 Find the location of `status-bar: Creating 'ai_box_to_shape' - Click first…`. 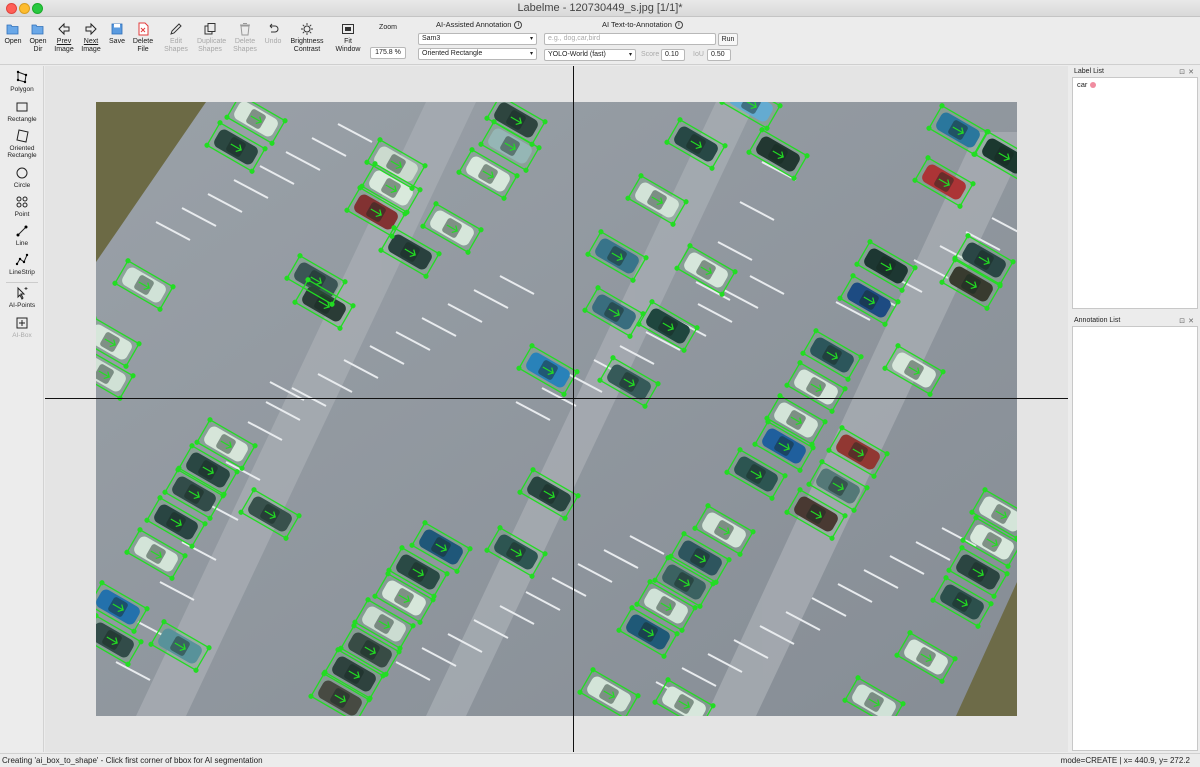

status-bar: Creating 'ai_box_to_shape' - Click first… is located at coordinates (600, 760).